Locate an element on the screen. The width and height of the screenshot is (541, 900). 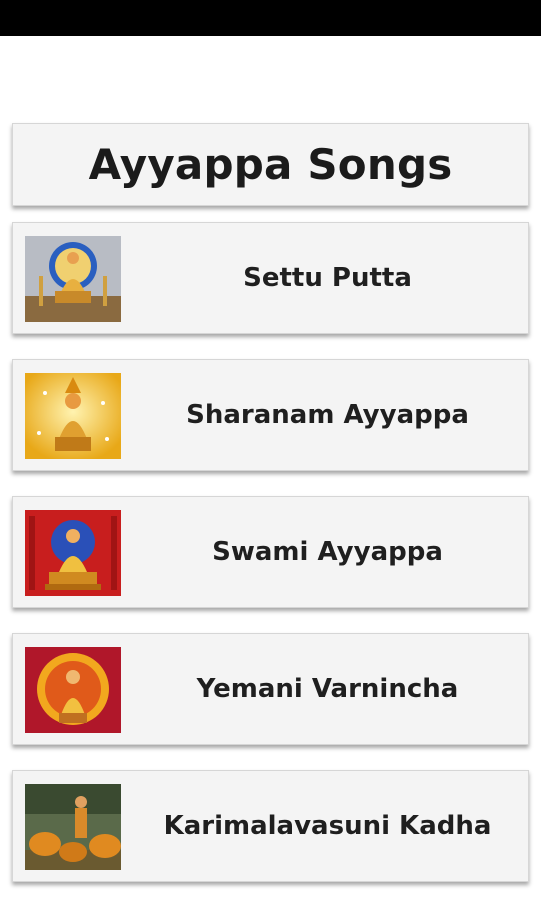
page-title: Ayyappa Songs is located at coordinates (270, 164).